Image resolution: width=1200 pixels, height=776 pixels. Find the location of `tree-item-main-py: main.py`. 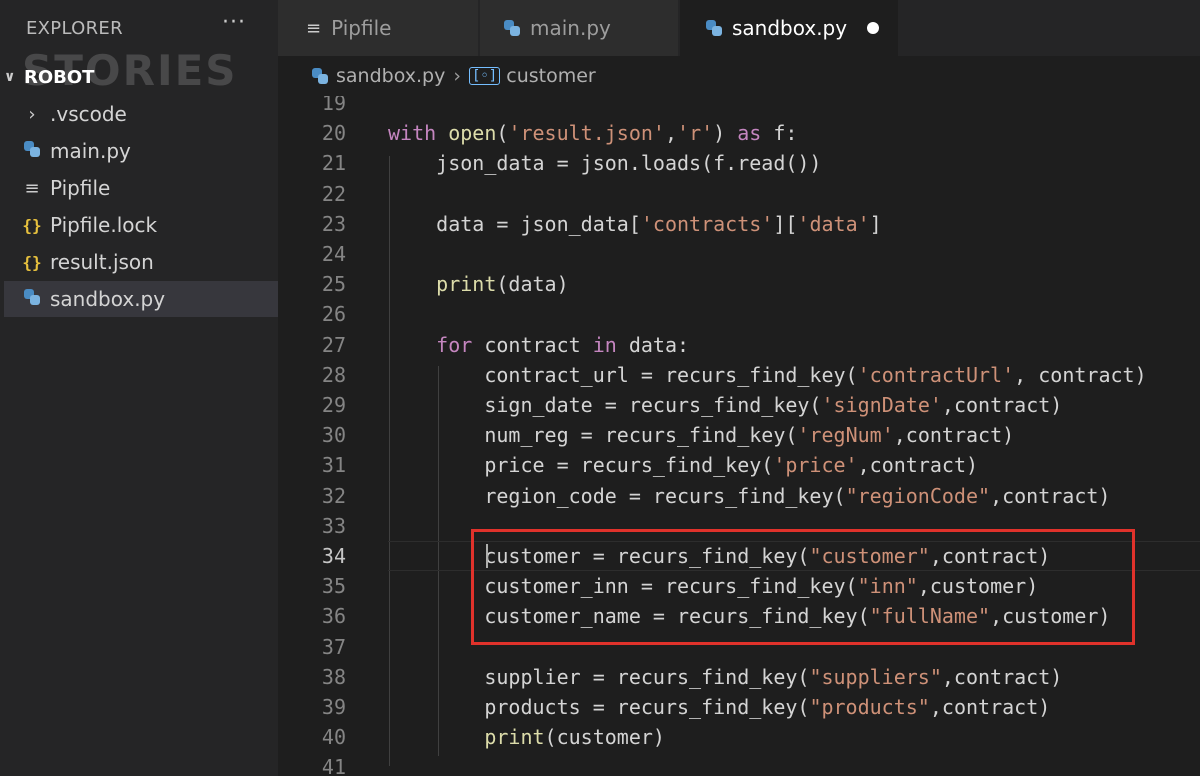

tree-item-main-py: main.py is located at coordinates (141, 151).